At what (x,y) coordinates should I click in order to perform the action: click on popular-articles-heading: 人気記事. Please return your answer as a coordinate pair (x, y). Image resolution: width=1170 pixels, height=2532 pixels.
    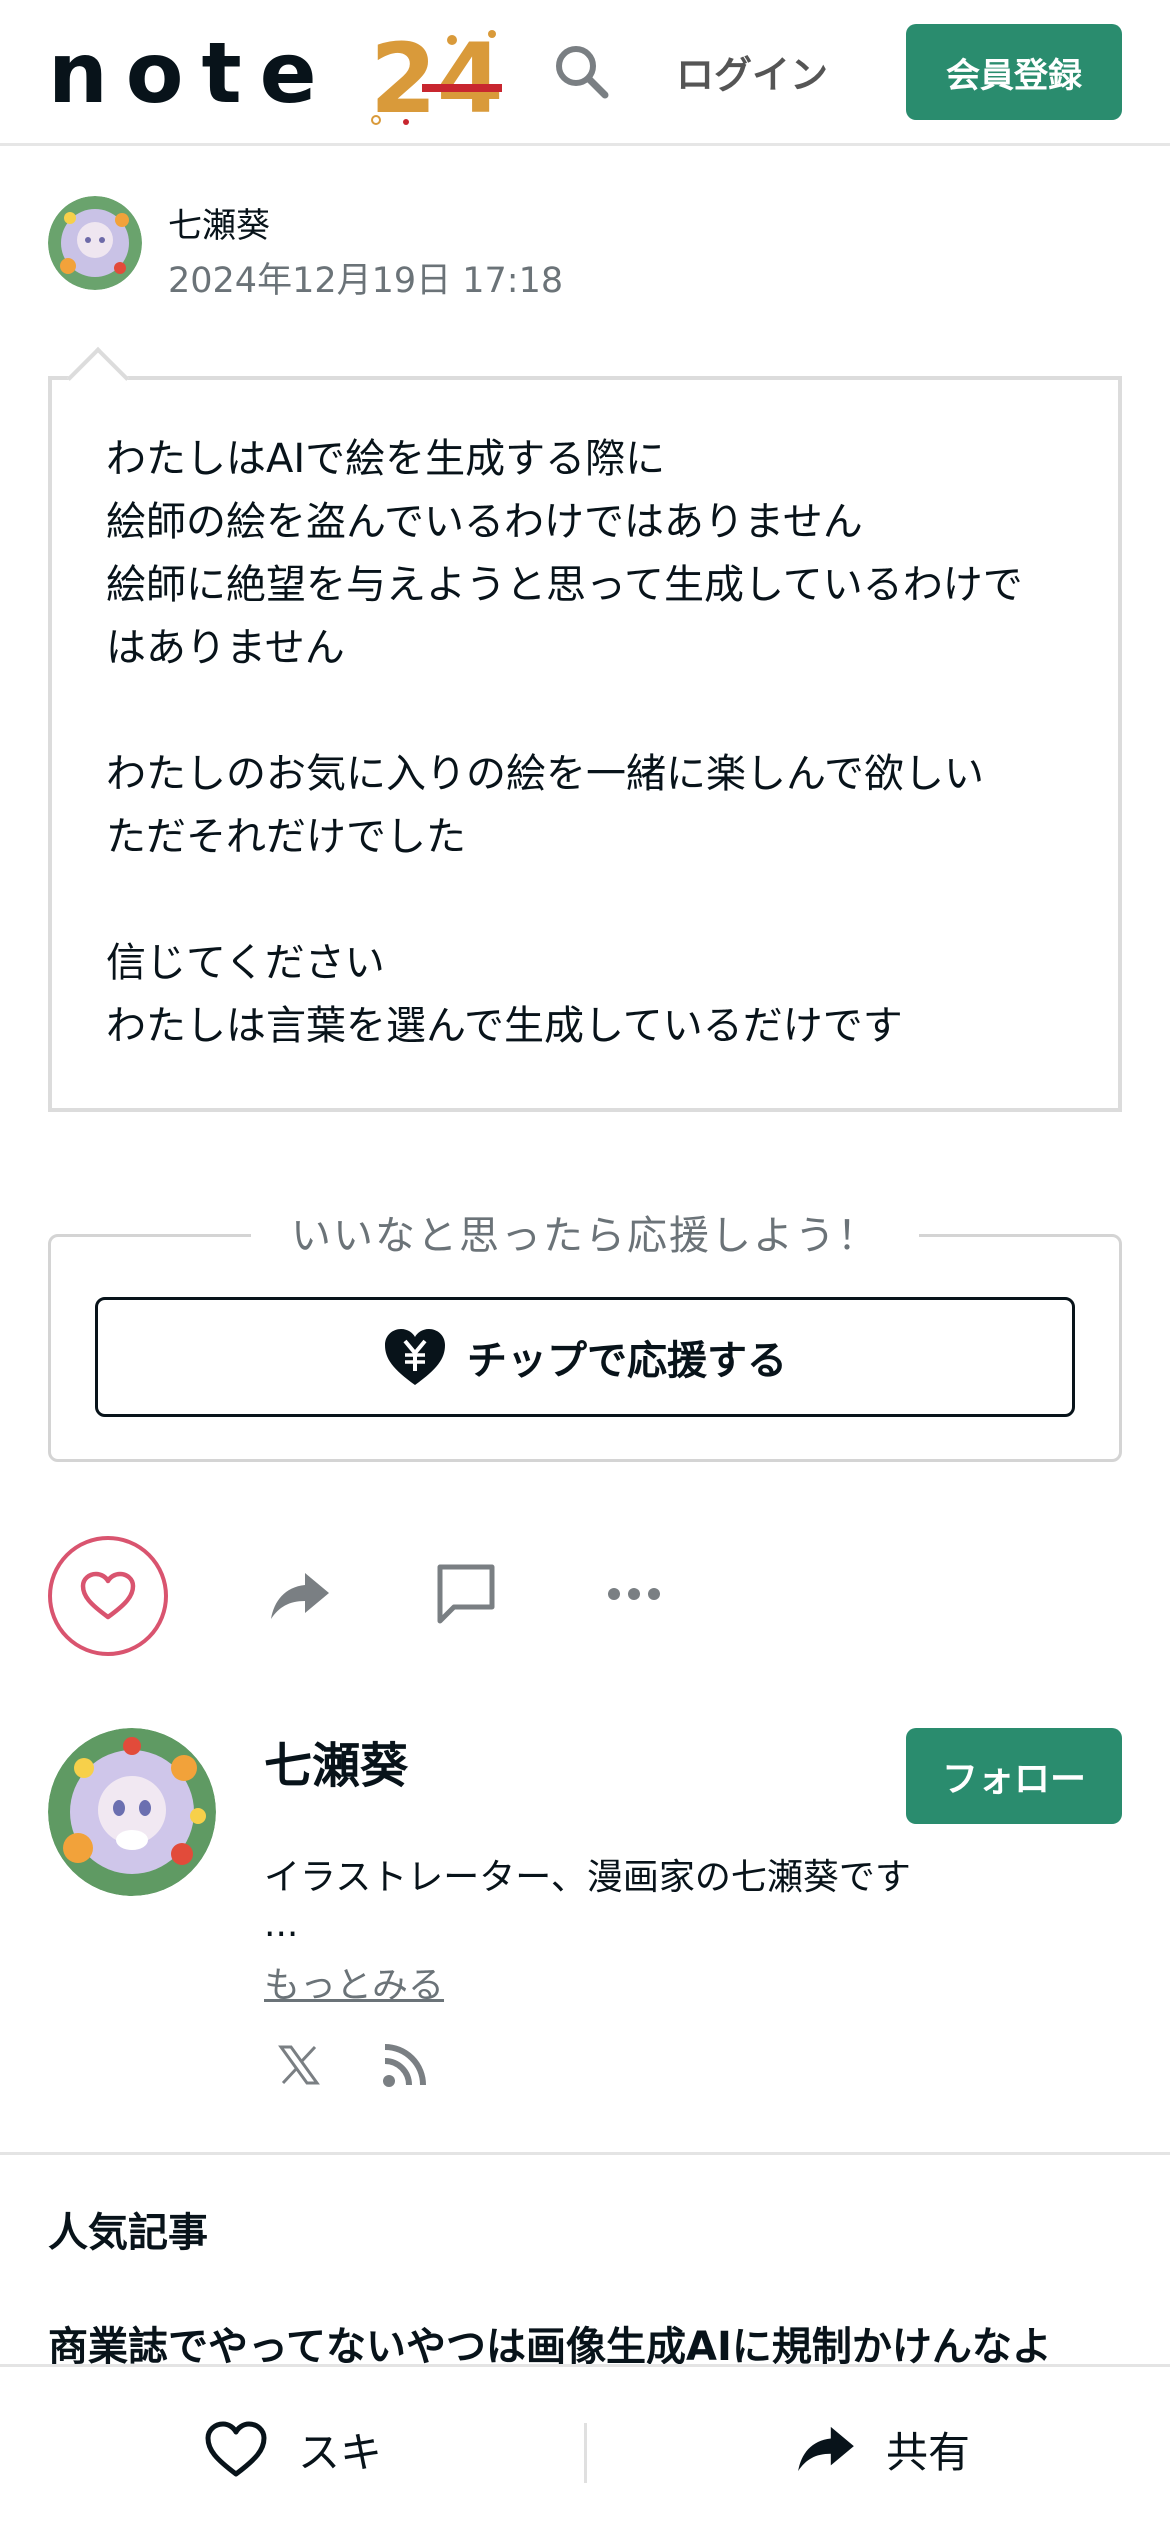
    Looking at the image, I should click on (128, 2233).